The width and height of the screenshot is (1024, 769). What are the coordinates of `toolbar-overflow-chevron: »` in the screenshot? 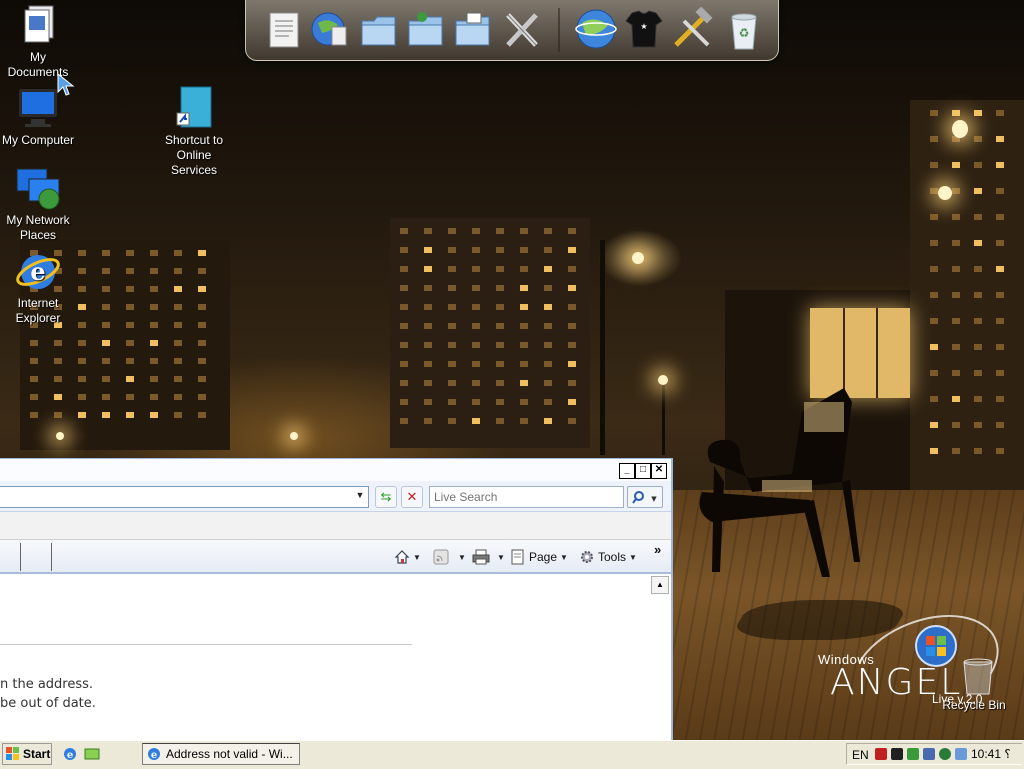 It's located at (657, 549).